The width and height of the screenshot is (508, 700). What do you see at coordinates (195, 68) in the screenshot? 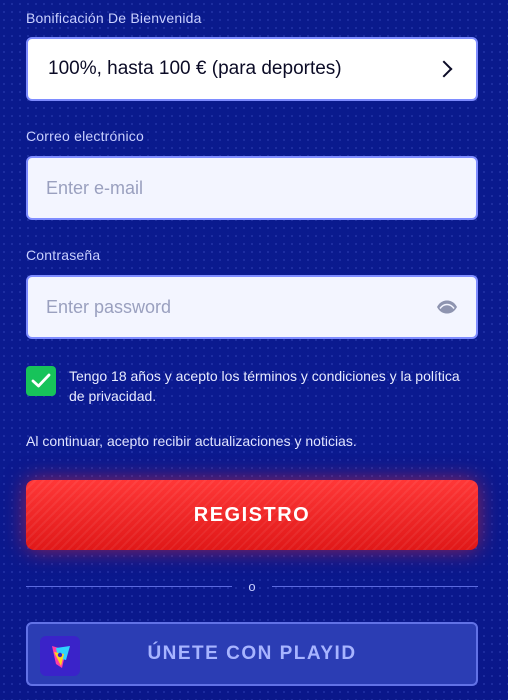
I see `bonus-value: 100%, hasta 100 € (para deportes)` at bounding box center [195, 68].